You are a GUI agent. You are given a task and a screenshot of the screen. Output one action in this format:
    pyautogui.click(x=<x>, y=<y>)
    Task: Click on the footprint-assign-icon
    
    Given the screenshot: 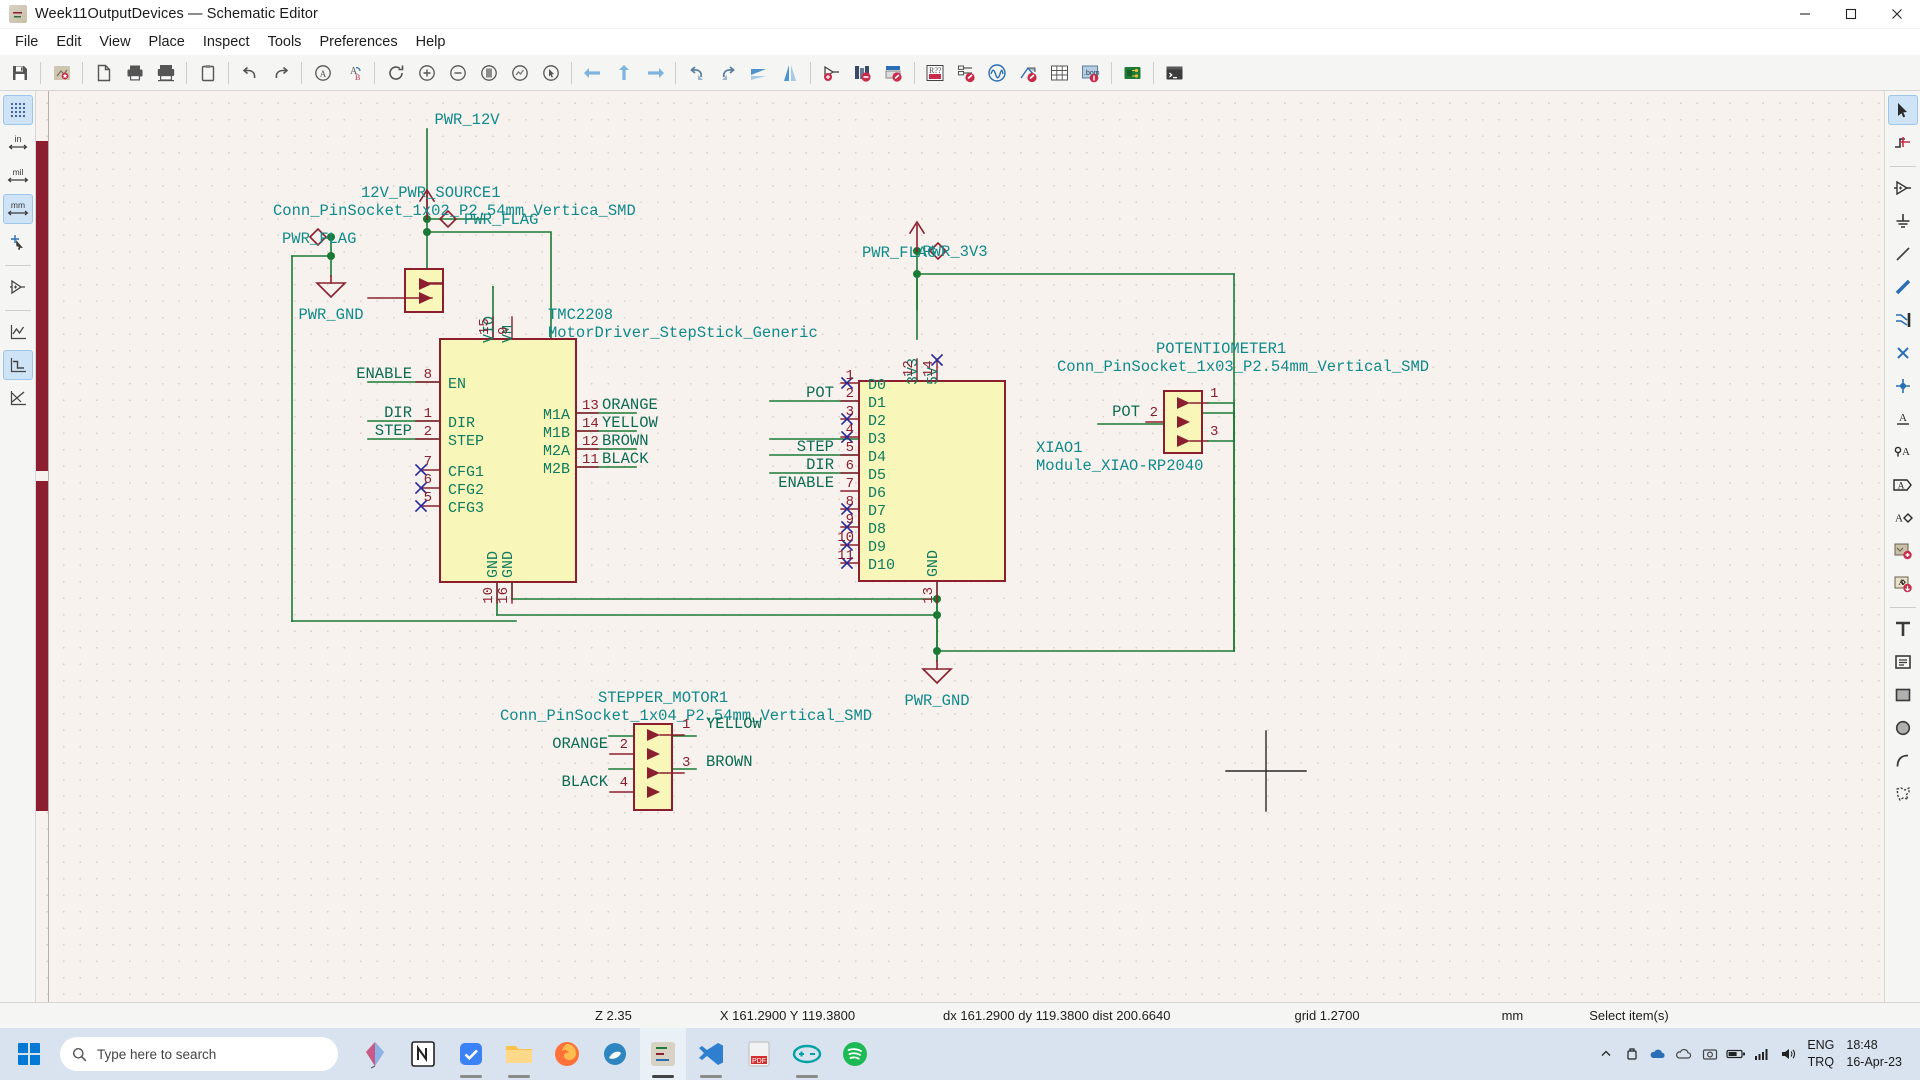 What is the action you would take?
    pyautogui.click(x=893, y=73)
    